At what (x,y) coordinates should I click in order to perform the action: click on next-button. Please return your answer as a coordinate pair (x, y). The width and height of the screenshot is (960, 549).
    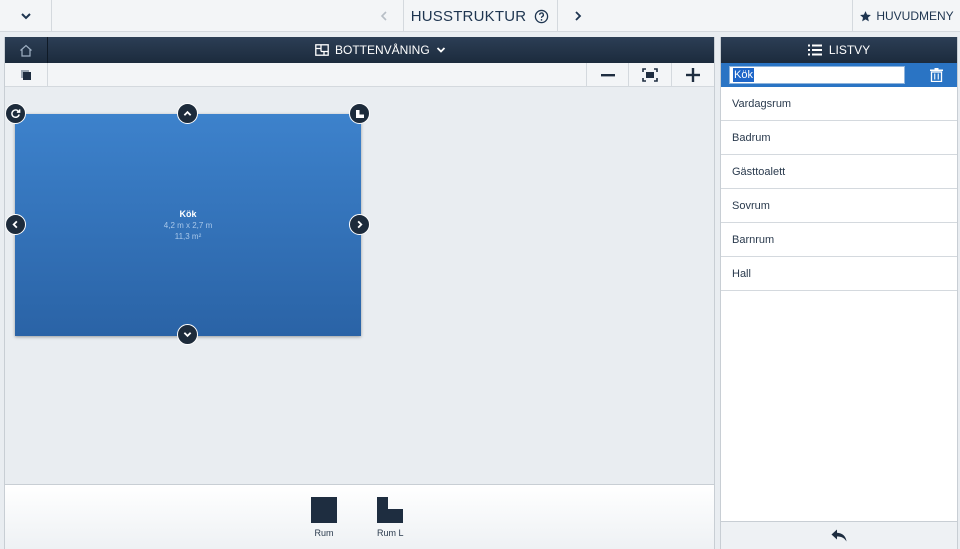
    Looking at the image, I should click on (578, 16).